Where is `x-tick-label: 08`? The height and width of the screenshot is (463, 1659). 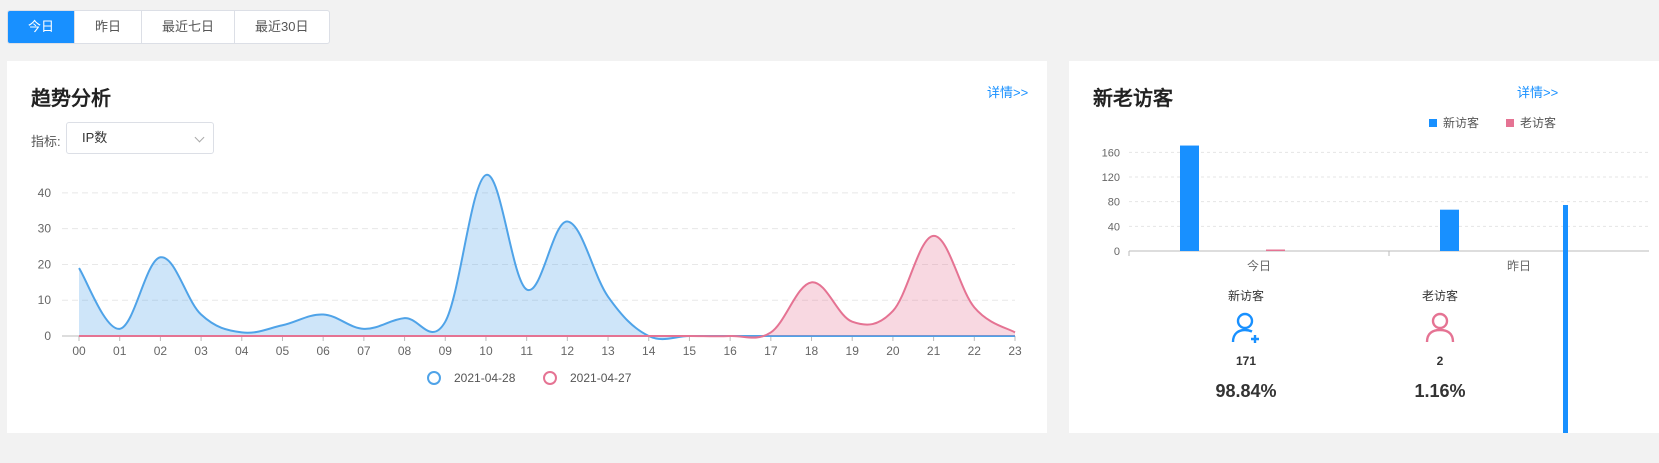 x-tick-label: 08 is located at coordinates (405, 351).